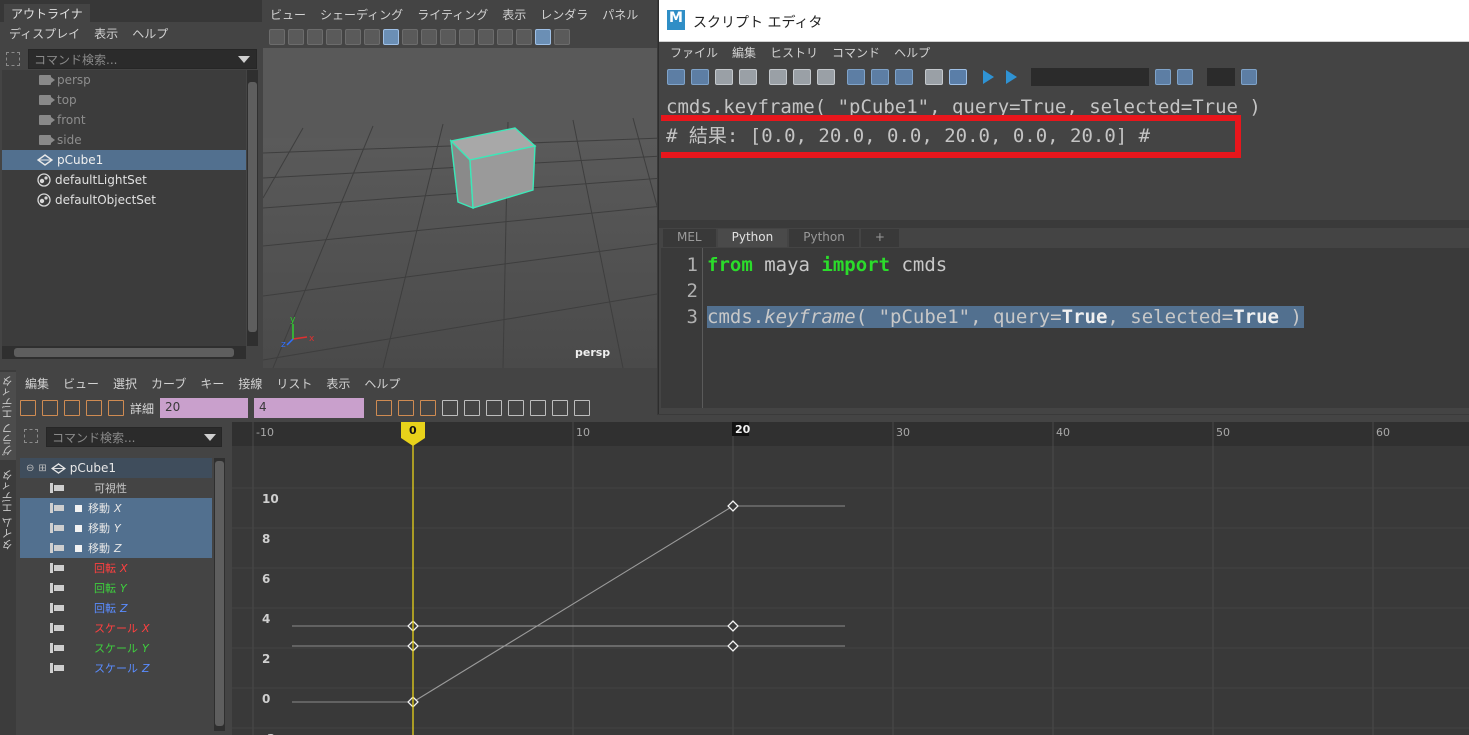  I want to click on region-tool-icon, so click(94, 408).